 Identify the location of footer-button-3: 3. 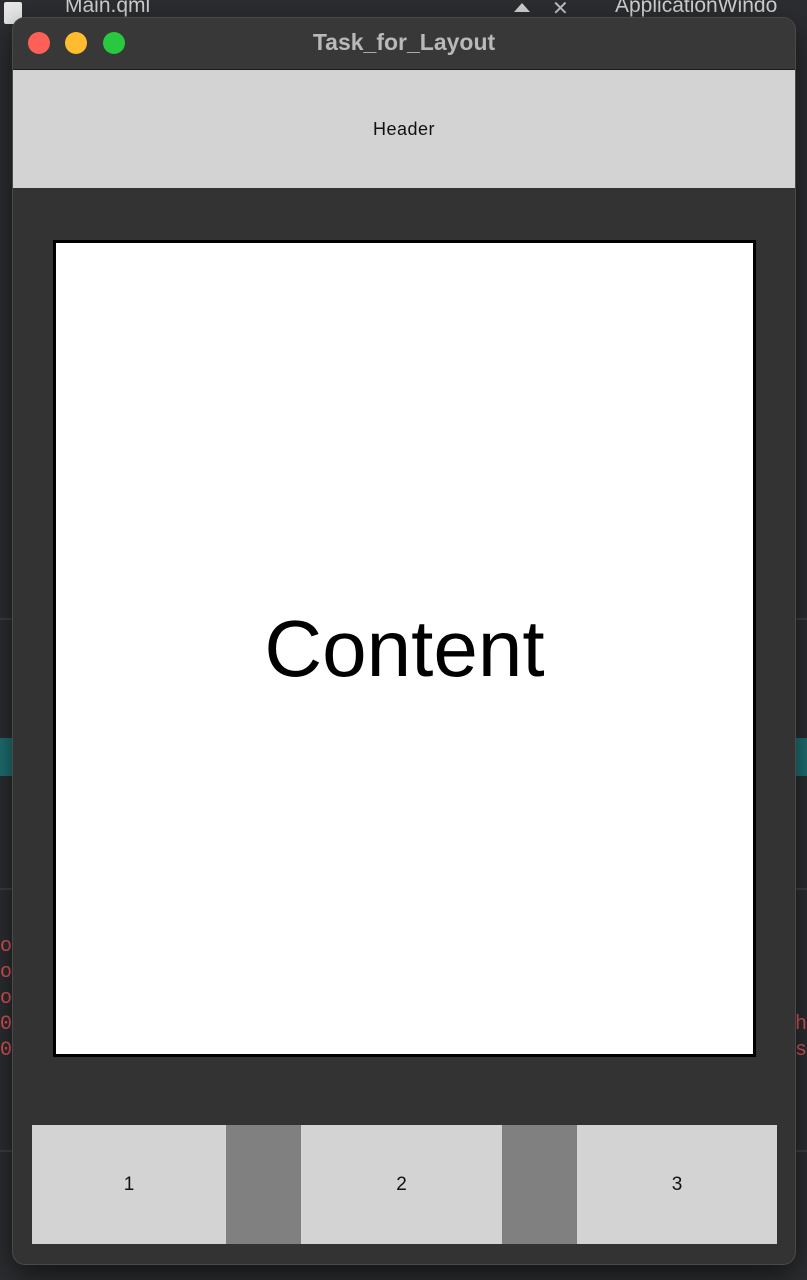
(677, 1184).